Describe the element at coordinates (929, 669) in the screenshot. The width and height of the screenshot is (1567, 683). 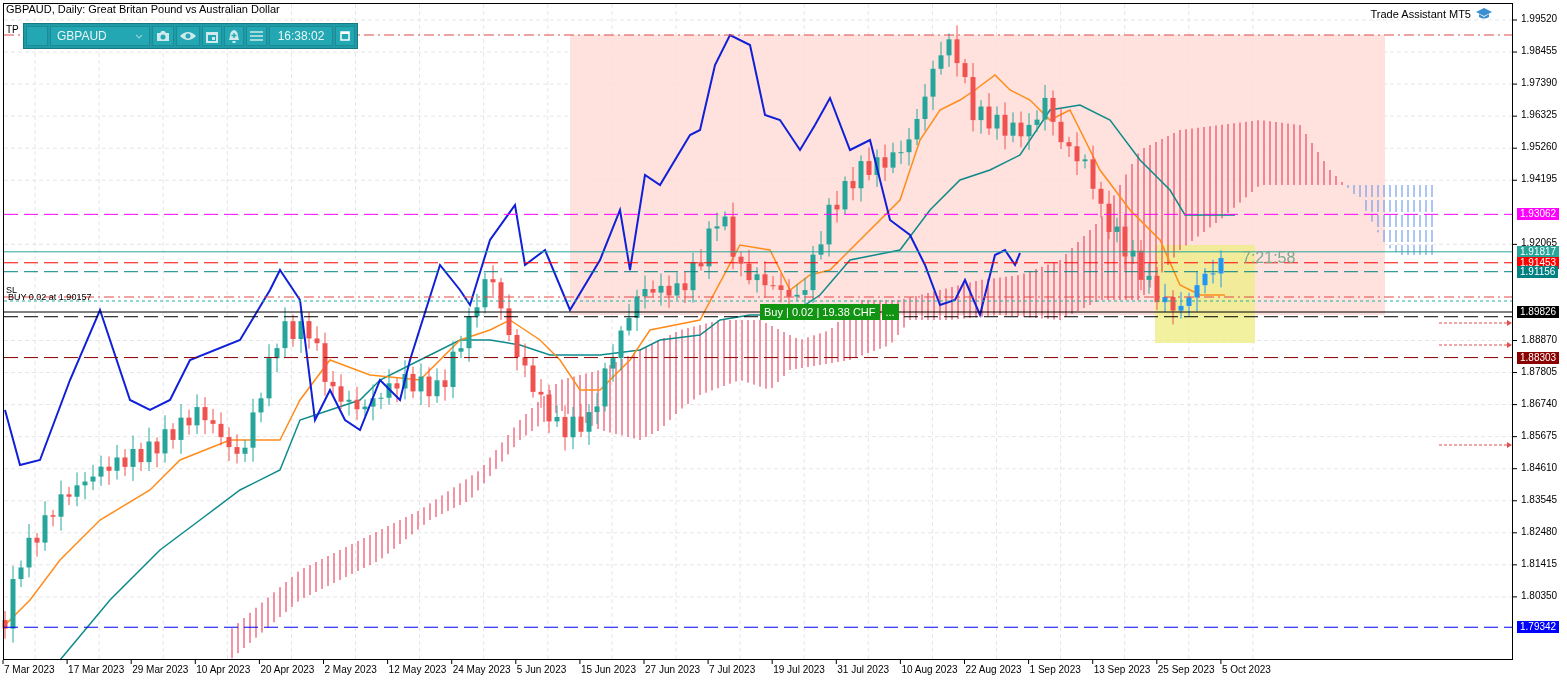
I see `date-tick: 10 Aug 2023` at that location.